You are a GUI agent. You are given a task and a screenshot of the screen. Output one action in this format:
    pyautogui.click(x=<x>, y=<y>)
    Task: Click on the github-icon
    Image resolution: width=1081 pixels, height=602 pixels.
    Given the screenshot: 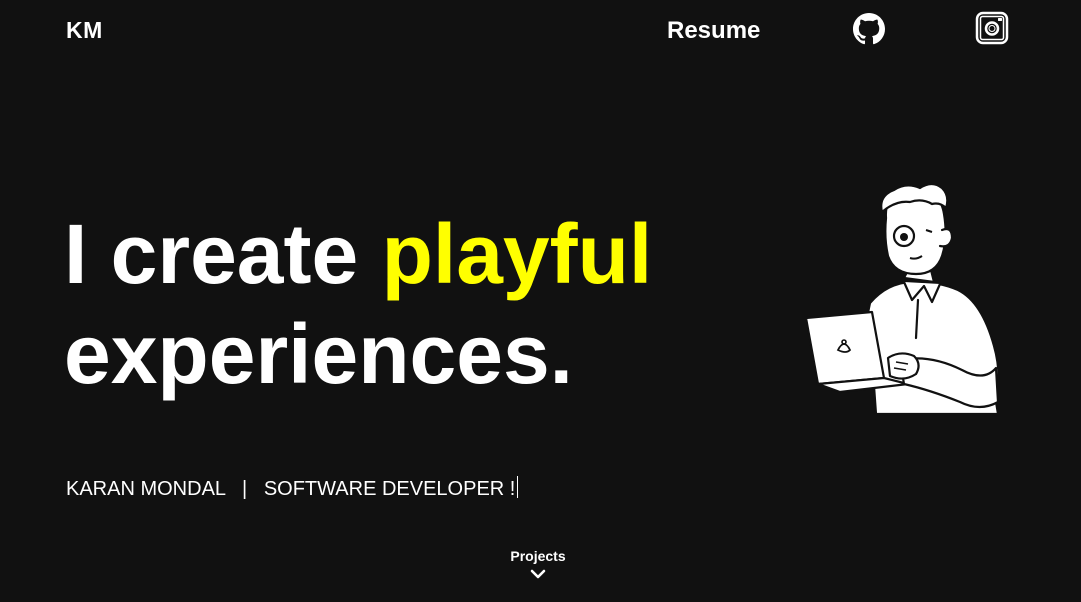 What is the action you would take?
    pyautogui.click(x=869, y=29)
    